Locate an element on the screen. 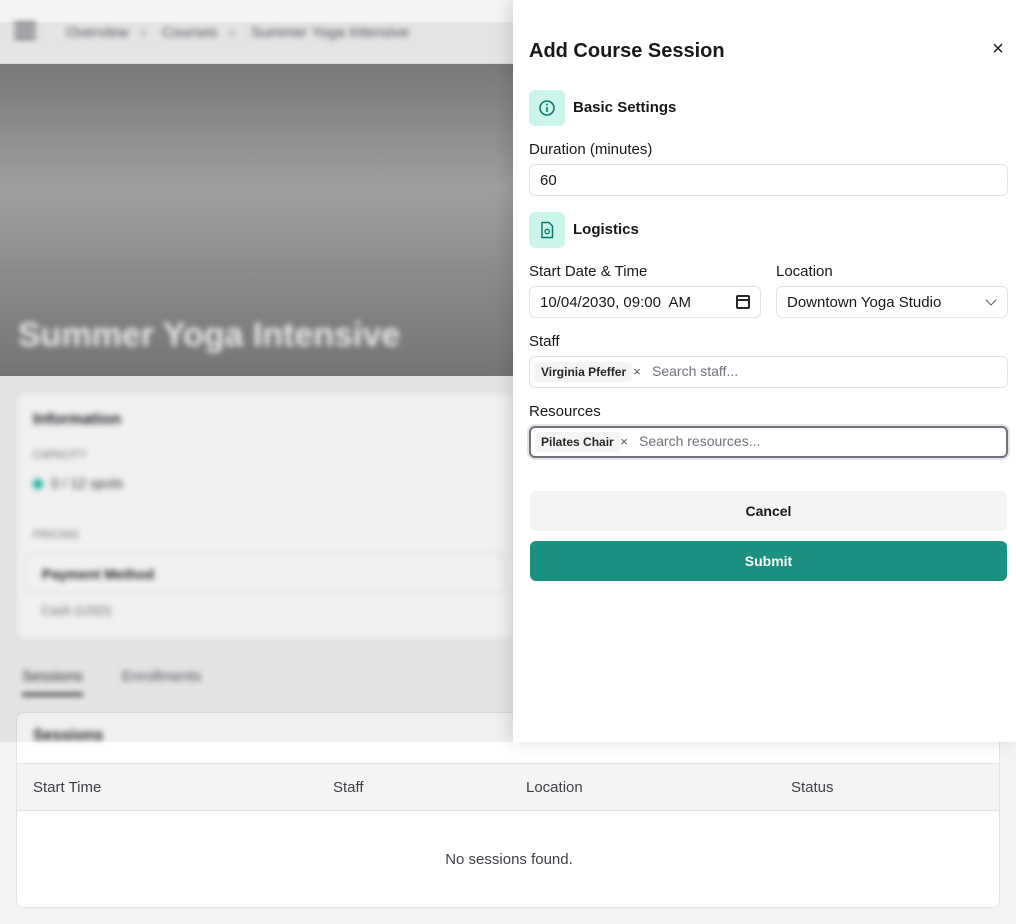  start-datetime-label: Start Date & Time is located at coordinates (588, 271).